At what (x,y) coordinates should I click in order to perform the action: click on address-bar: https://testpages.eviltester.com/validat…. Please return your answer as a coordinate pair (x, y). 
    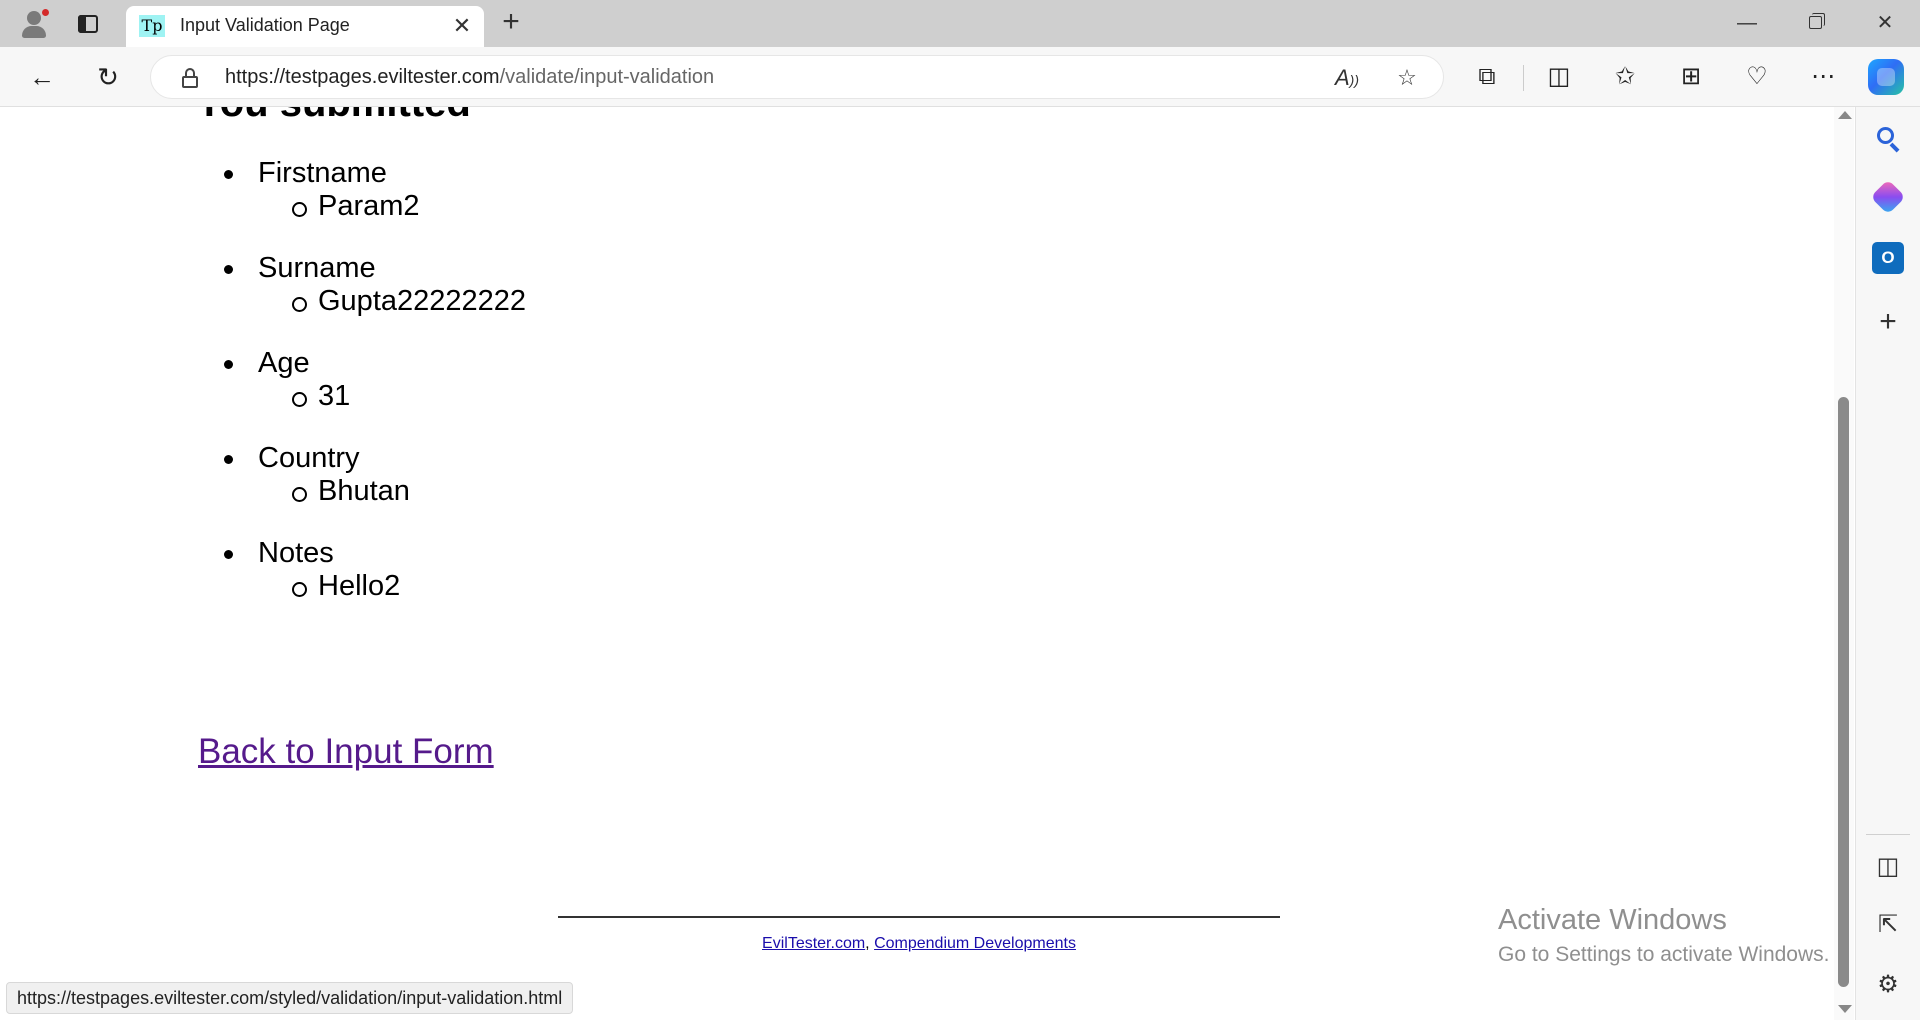
    Looking at the image, I should click on (797, 77).